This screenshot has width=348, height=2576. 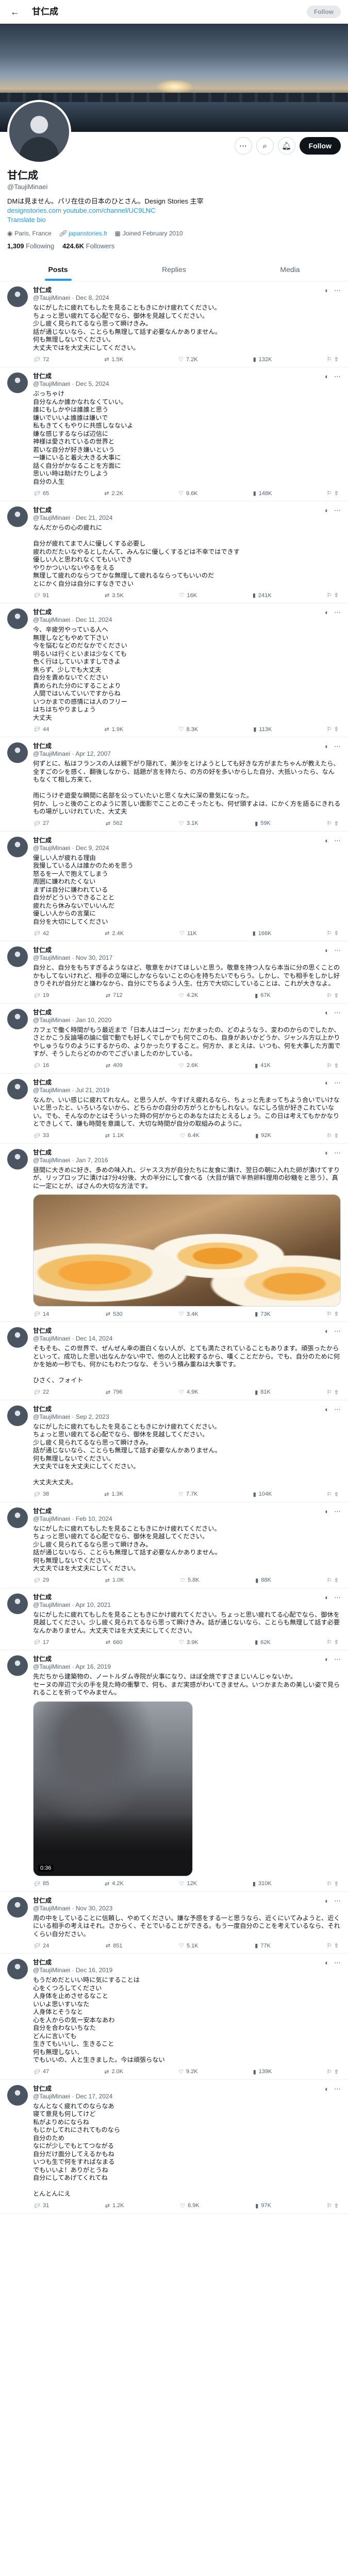 I want to click on topbar-follow-button: Follow, so click(x=324, y=12).